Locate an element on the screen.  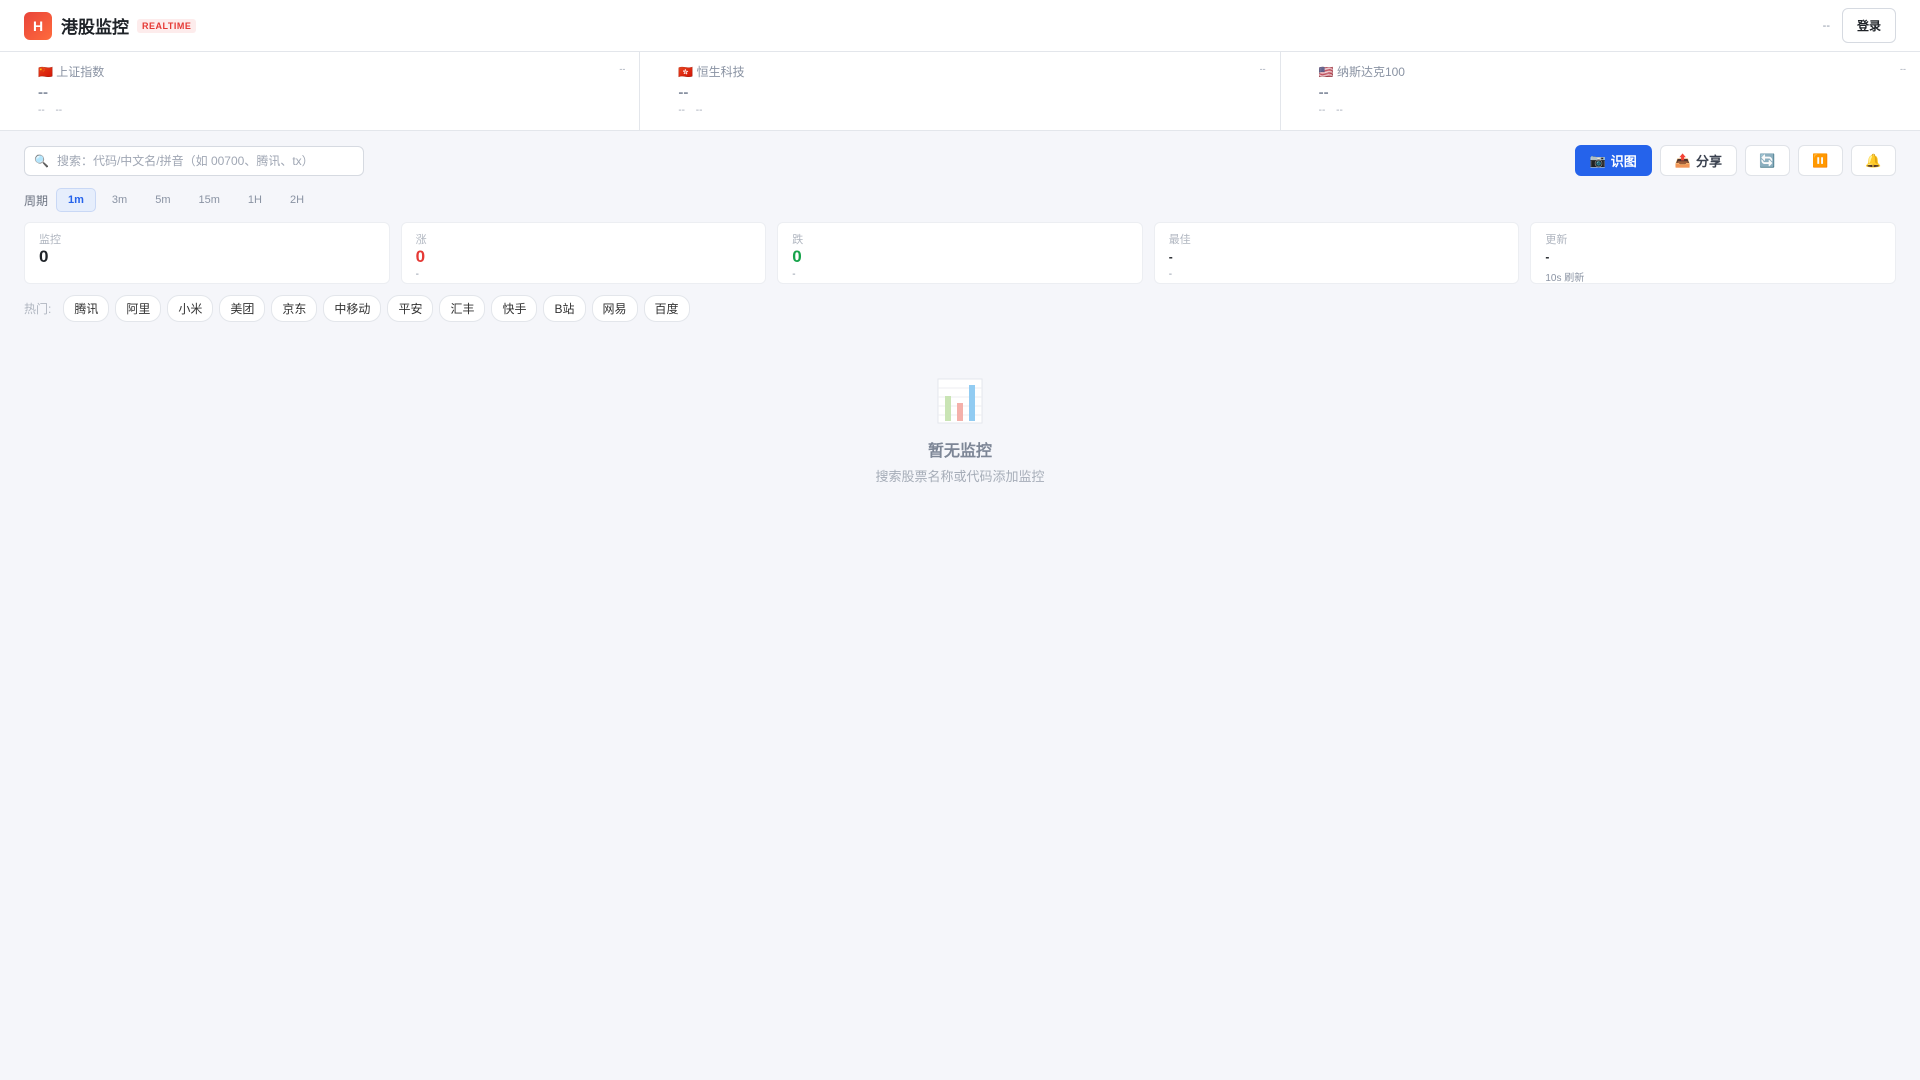
search-box: 🔍 is located at coordinates (194, 160).